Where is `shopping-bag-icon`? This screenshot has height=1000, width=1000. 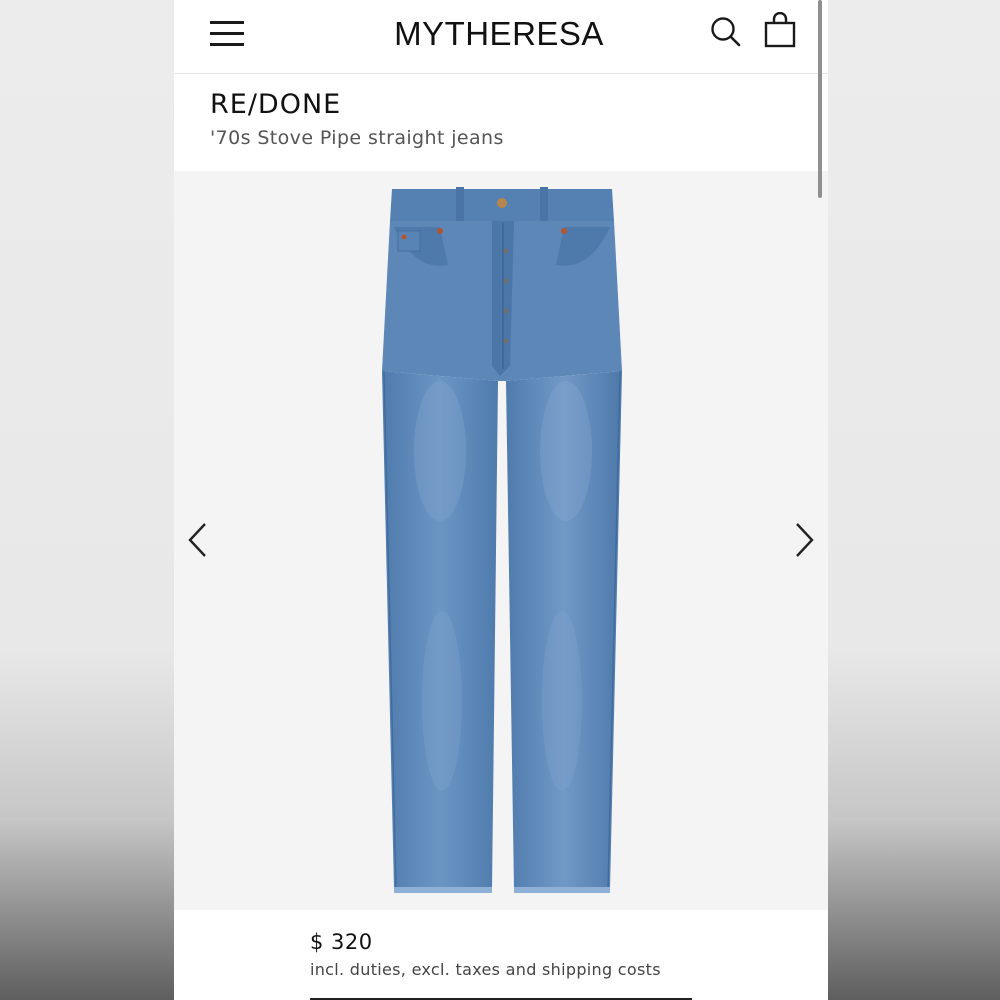 shopping-bag-icon is located at coordinates (780, 30).